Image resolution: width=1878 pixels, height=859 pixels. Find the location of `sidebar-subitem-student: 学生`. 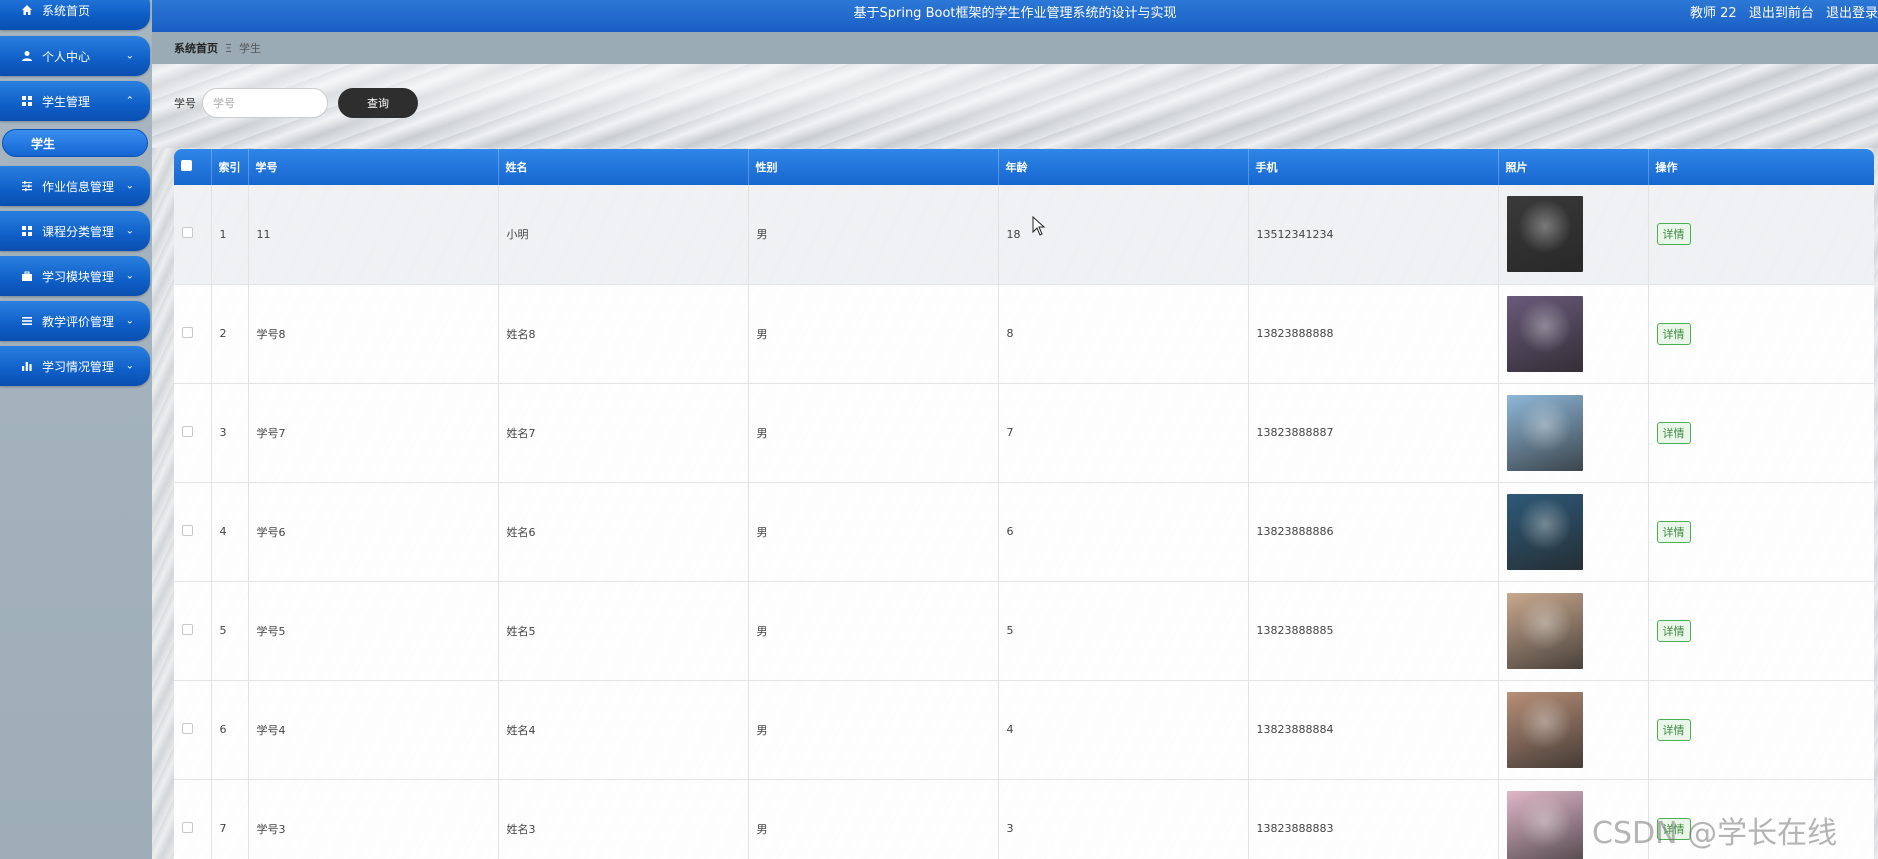

sidebar-subitem-student: 学生 is located at coordinates (75, 143).